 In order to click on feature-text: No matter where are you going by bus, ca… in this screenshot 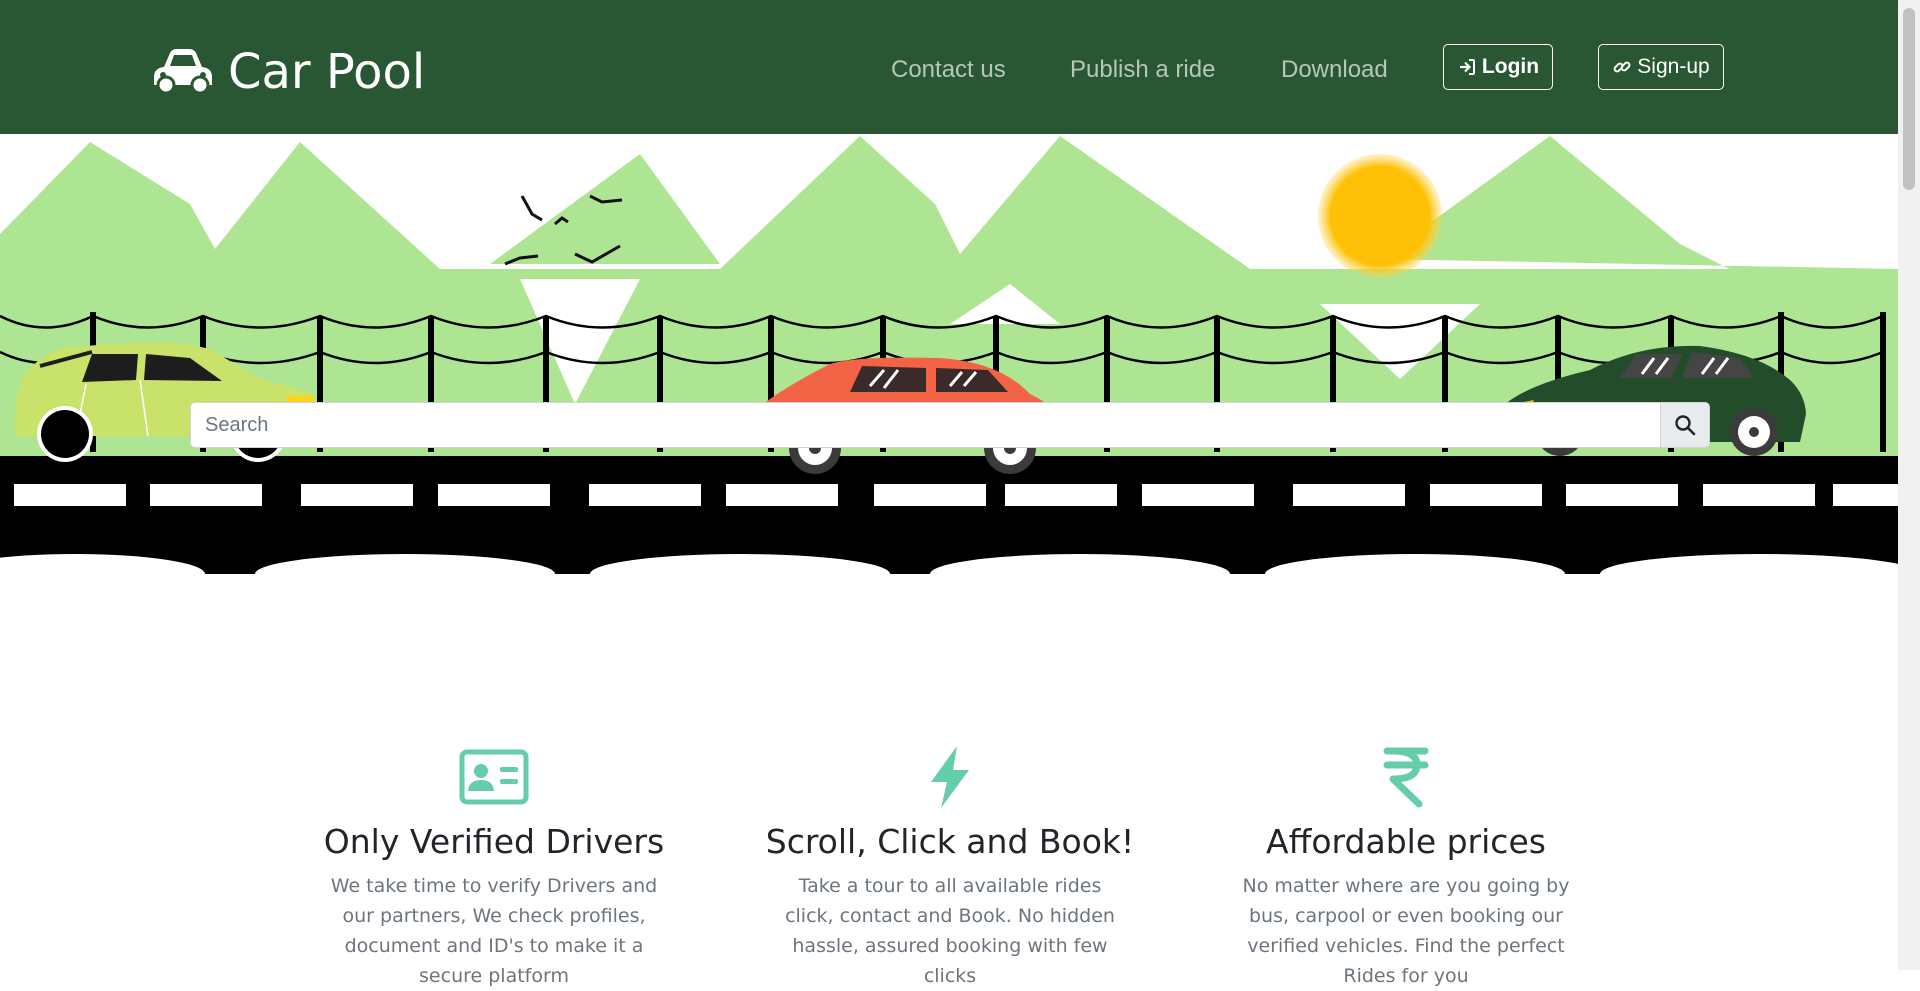, I will do `click(1406, 931)`.